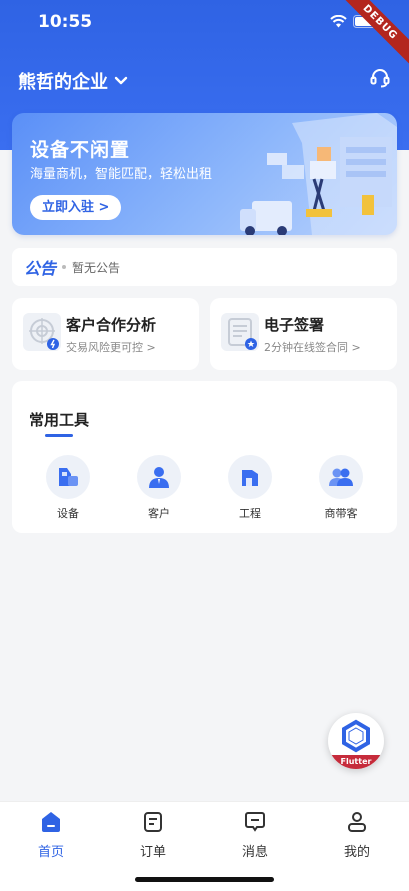  Describe the element at coordinates (153, 822) in the screenshot. I see `order-icon` at that location.